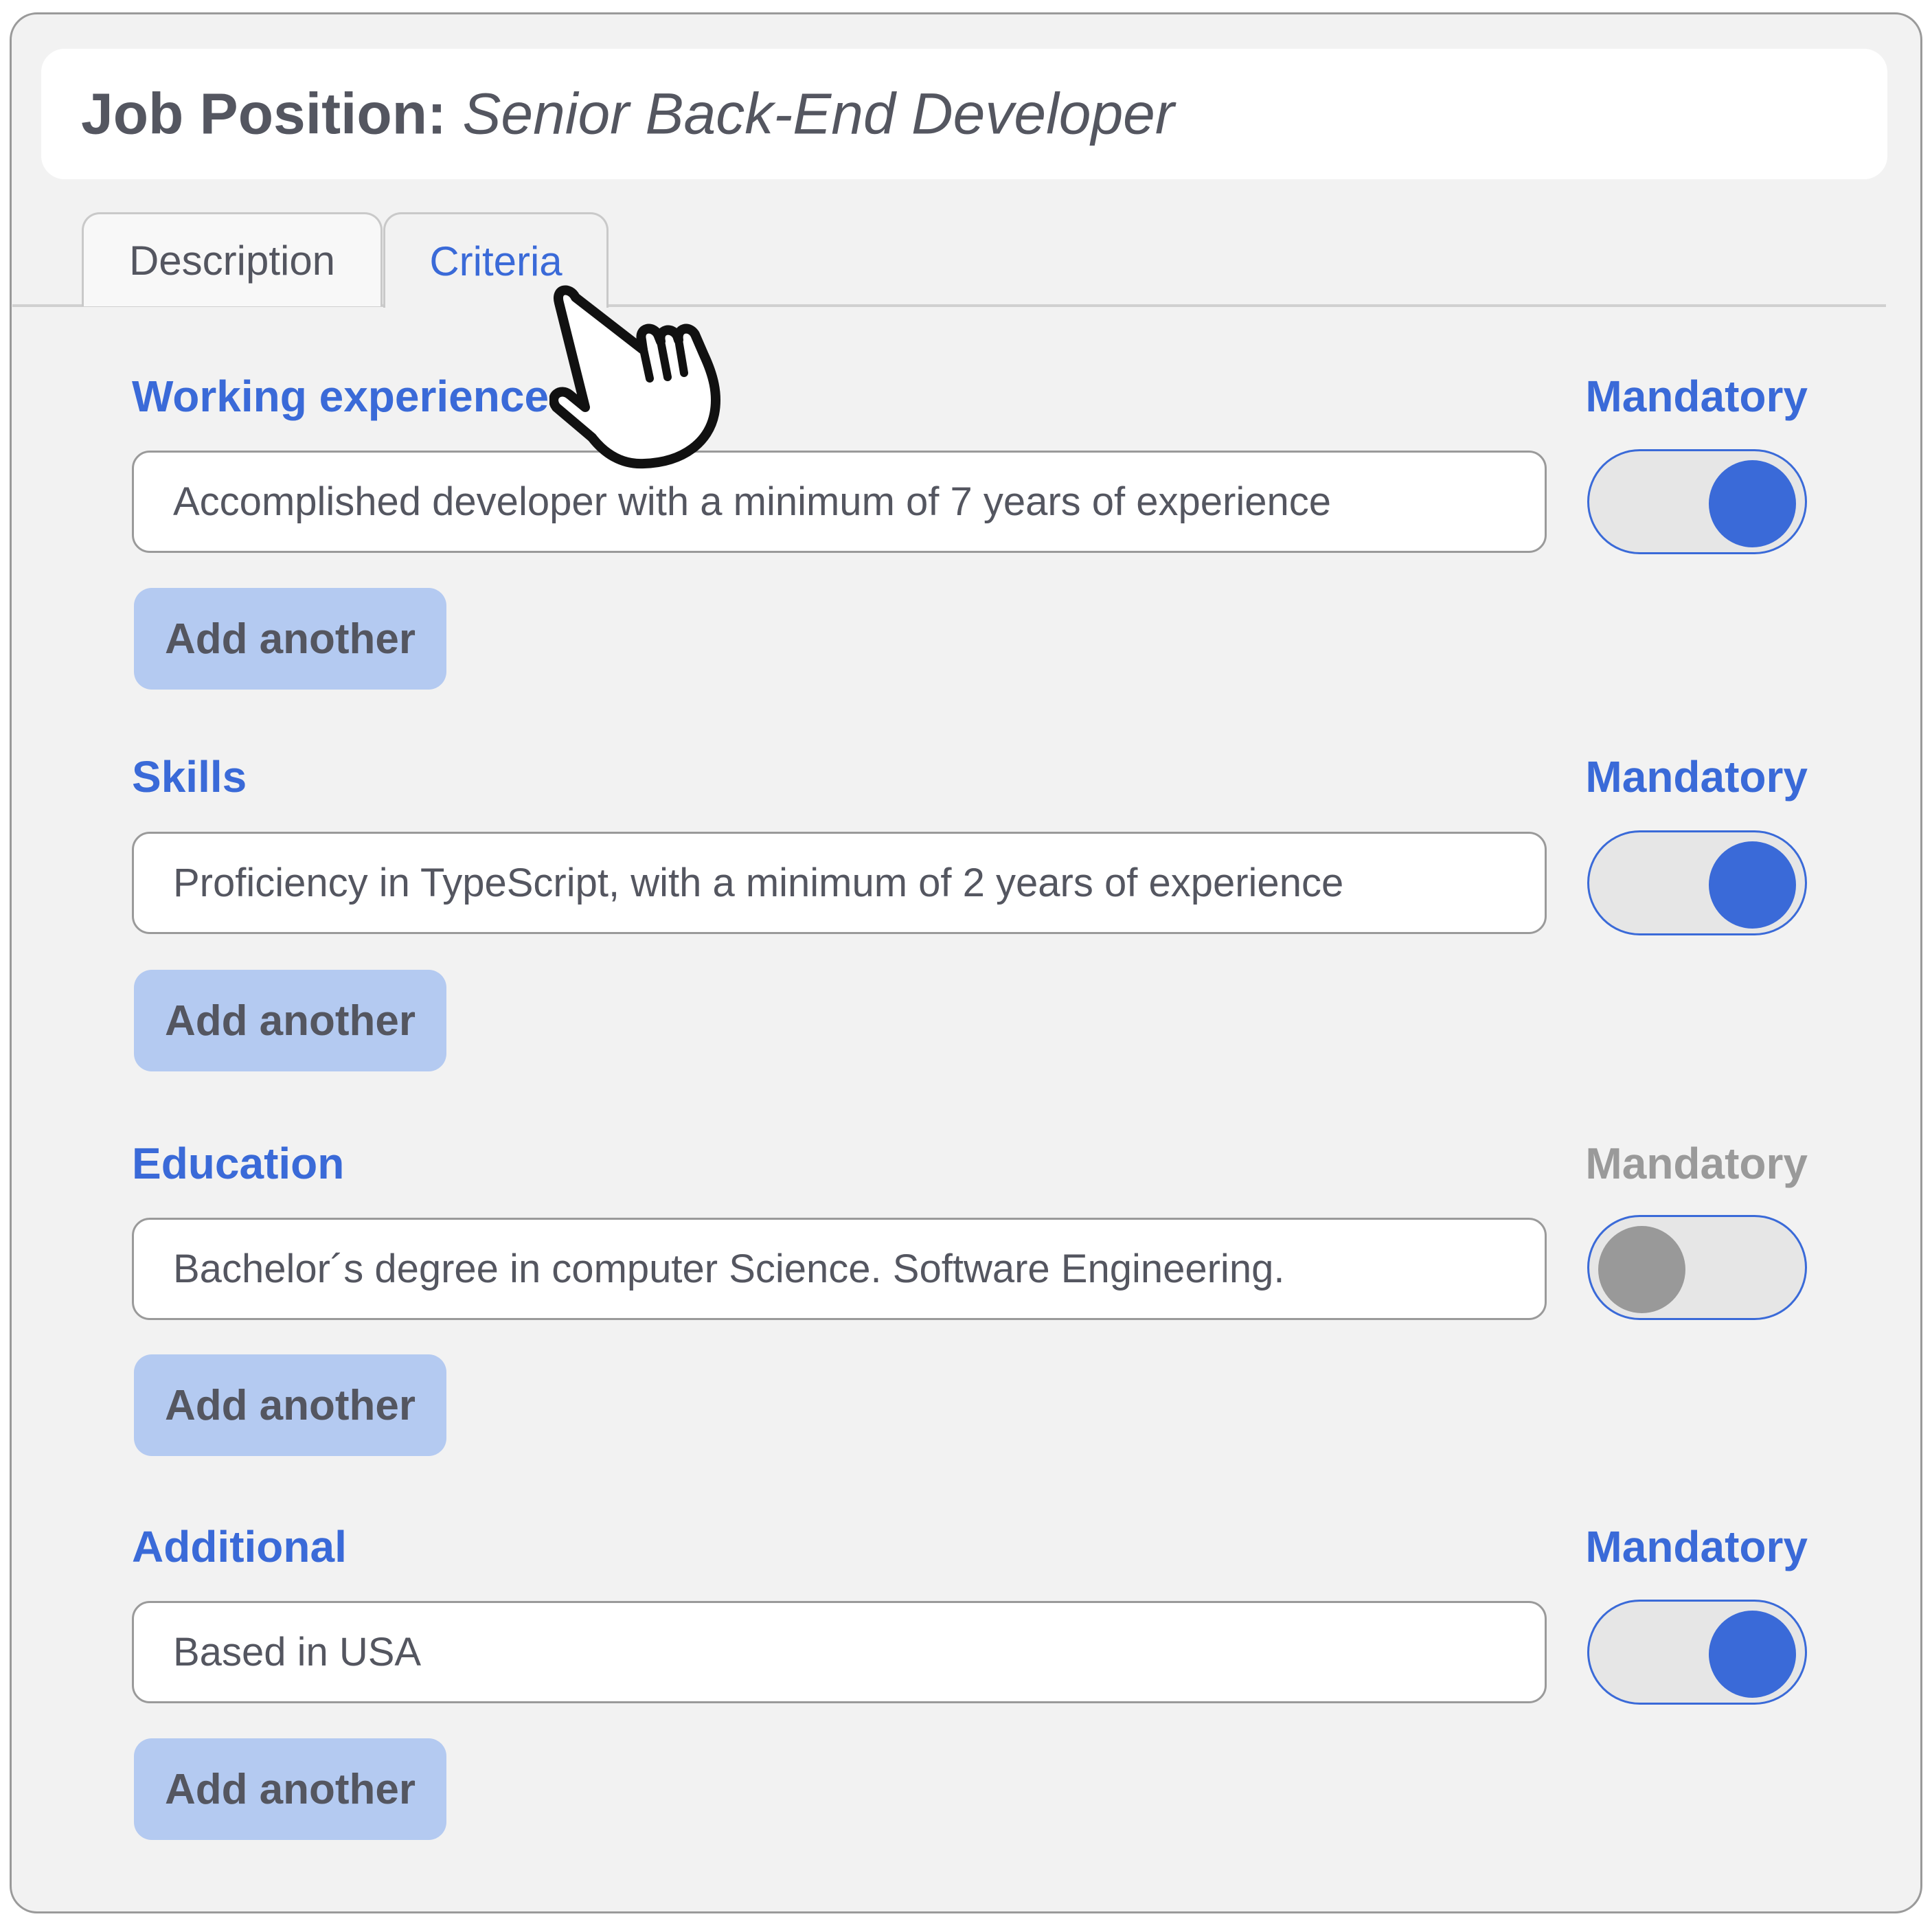 The height and width of the screenshot is (1932, 1932). I want to click on add-another-button-skills: Add another, so click(290, 1021).